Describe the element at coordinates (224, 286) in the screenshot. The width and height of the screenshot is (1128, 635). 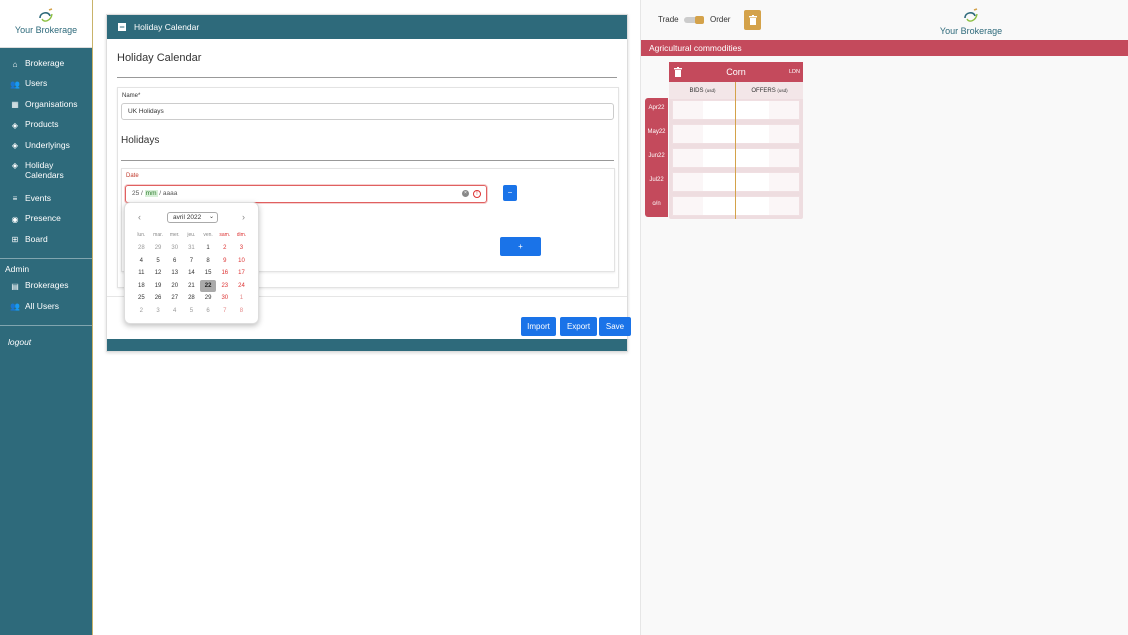
I see `calendar-day: 23` at that location.